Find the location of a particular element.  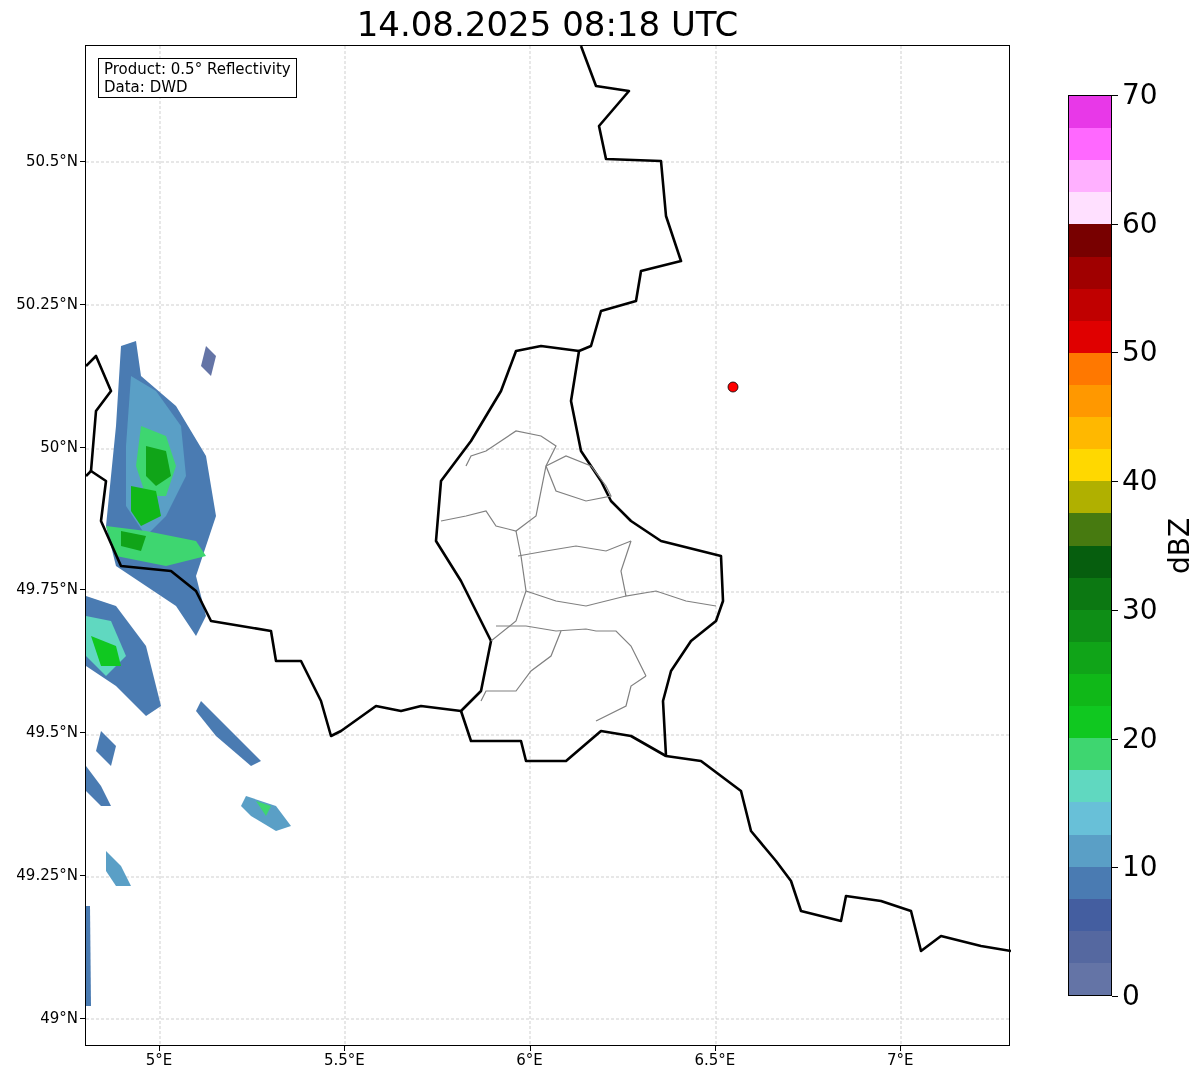

colorbar-tick-label: 40 is located at coordinates (1140, 481).